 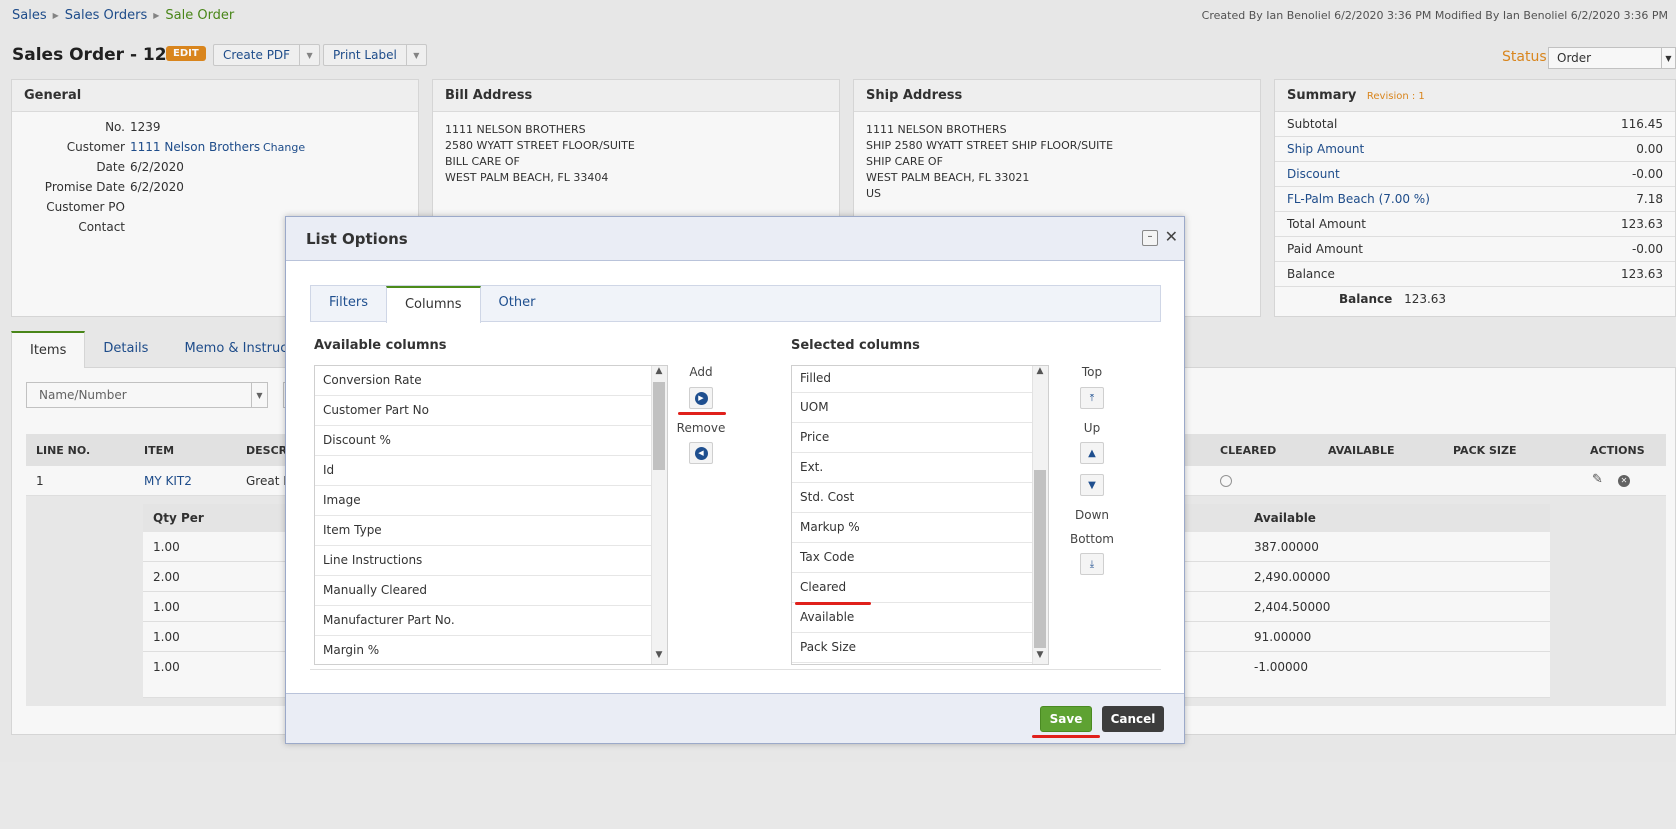 What do you see at coordinates (491, 441) in the screenshot?
I see `list-item: Discount %` at bounding box center [491, 441].